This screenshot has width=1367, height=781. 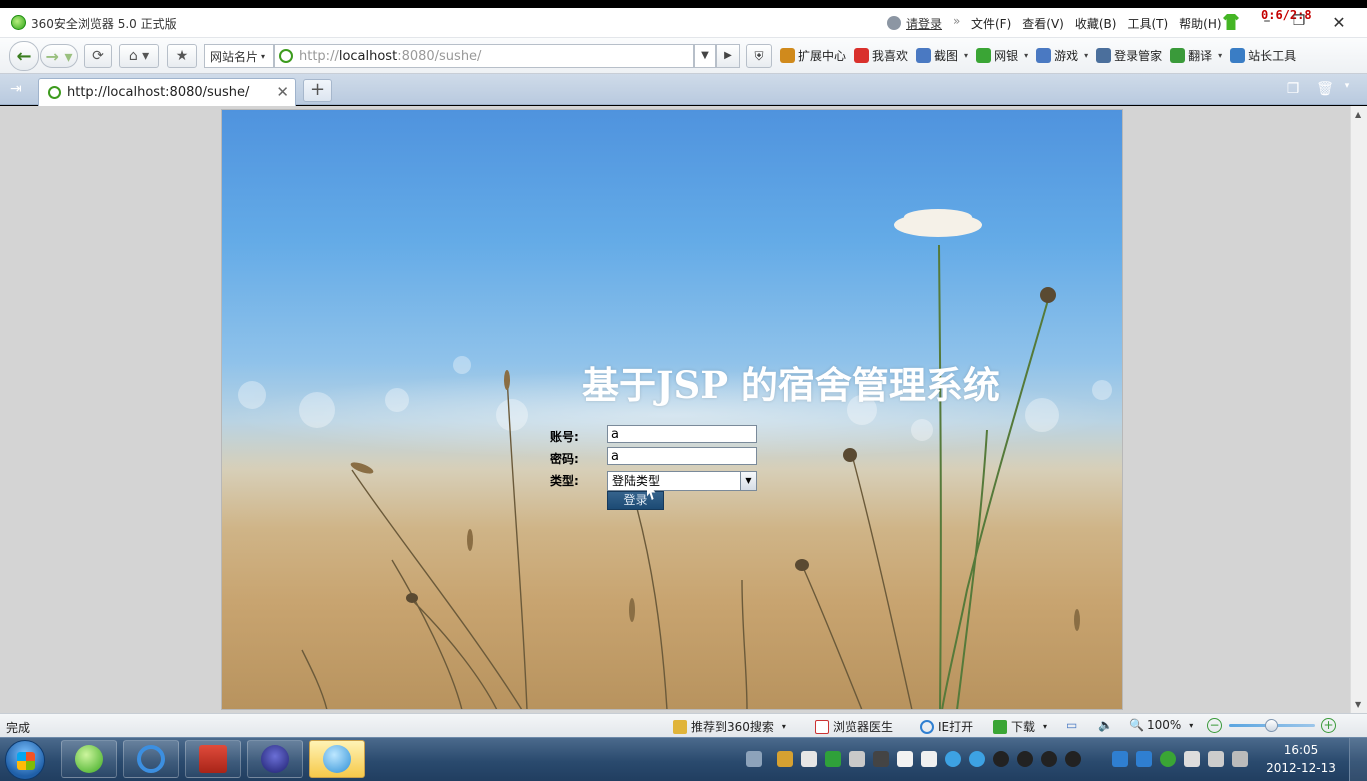 What do you see at coordinates (1328, 725) in the screenshot?
I see `zoom-in-button: +` at bounding box center [1328, 725].